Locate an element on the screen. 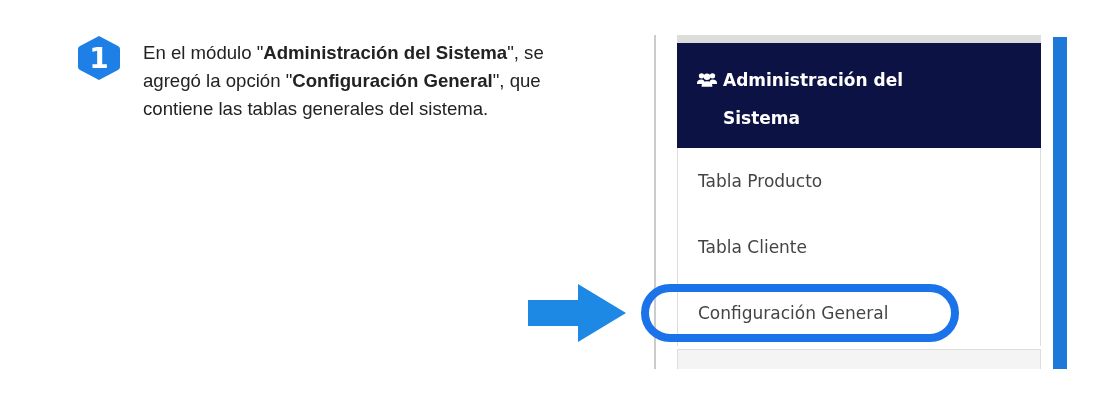 The image size is (1108, 403). menu-item: Tabla Producto is located at coordinates (760, 181).